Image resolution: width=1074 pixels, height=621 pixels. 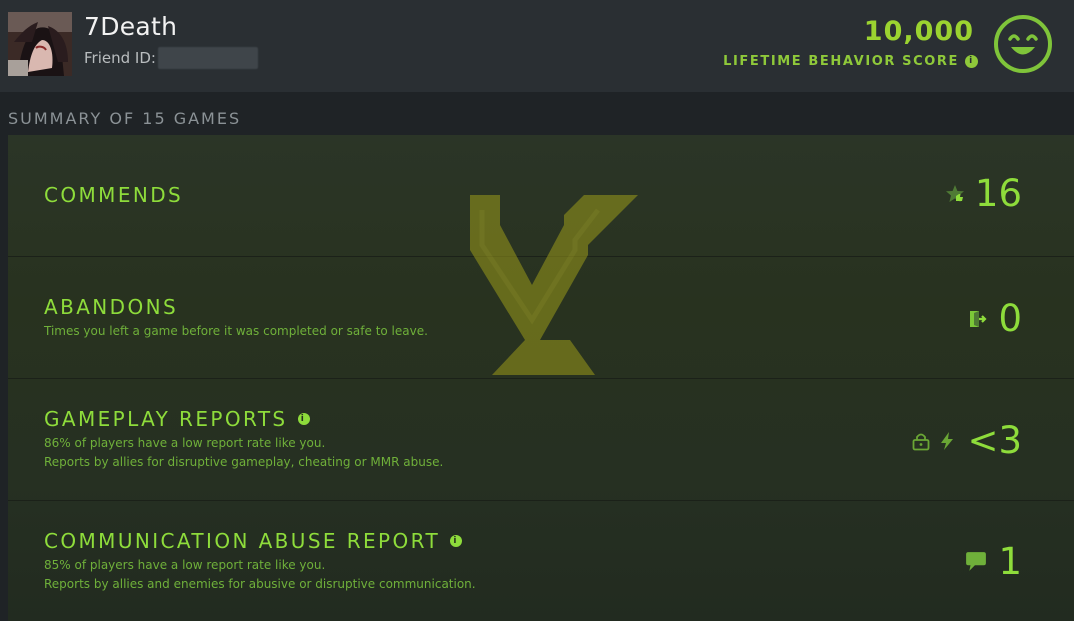 I want to click on chat-bubble-icon, so click(x=976, y=561).